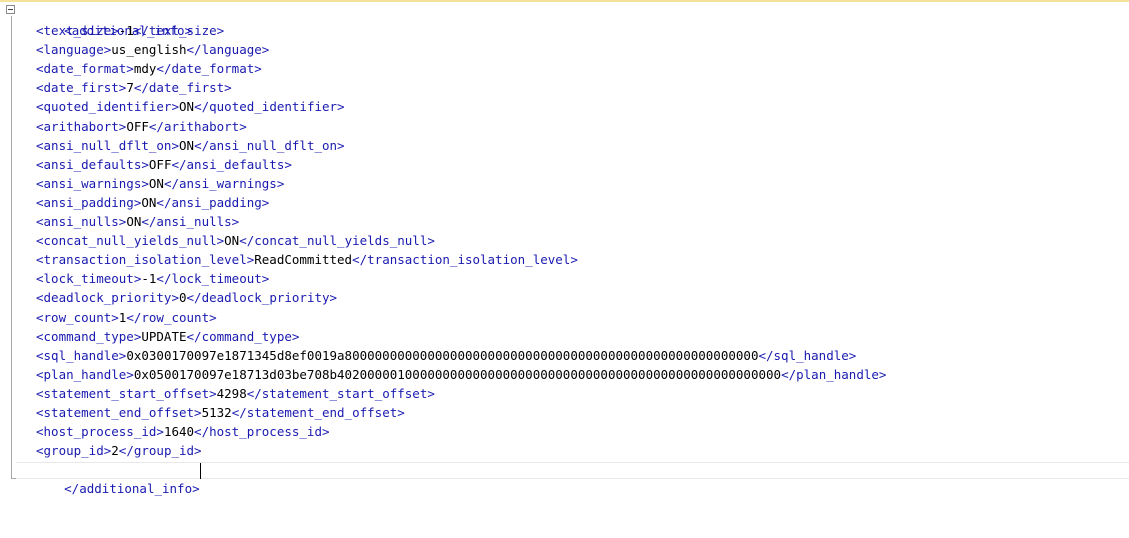 Image resolution: width=1129 pixels, height=538 pixels. What do you see at coordinates (130, 88) in the screenshot?
I see `element-value: 7` at bounding box center [130, 88].